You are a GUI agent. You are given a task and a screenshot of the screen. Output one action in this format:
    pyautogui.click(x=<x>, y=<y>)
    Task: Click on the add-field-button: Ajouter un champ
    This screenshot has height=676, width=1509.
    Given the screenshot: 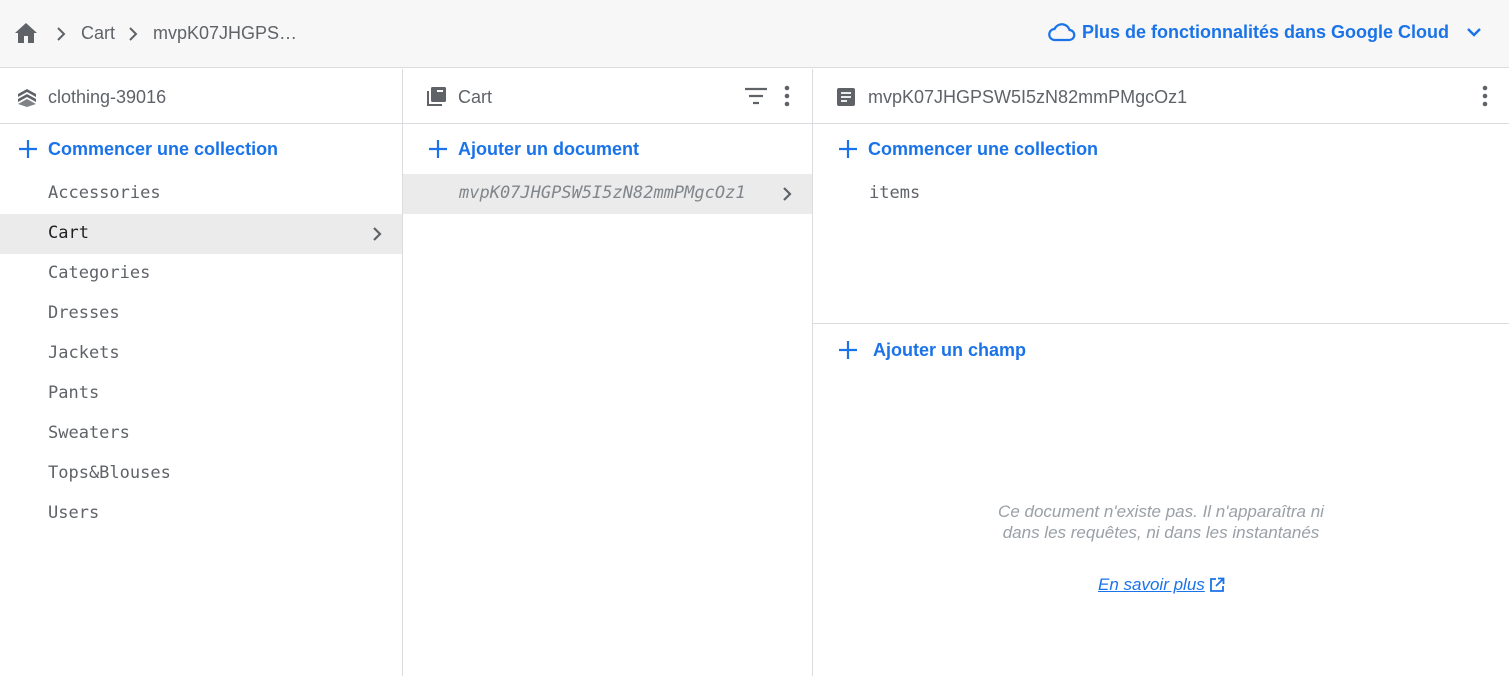 What is the action you would take?
    pyautogui.click(x=932, y=350)
    